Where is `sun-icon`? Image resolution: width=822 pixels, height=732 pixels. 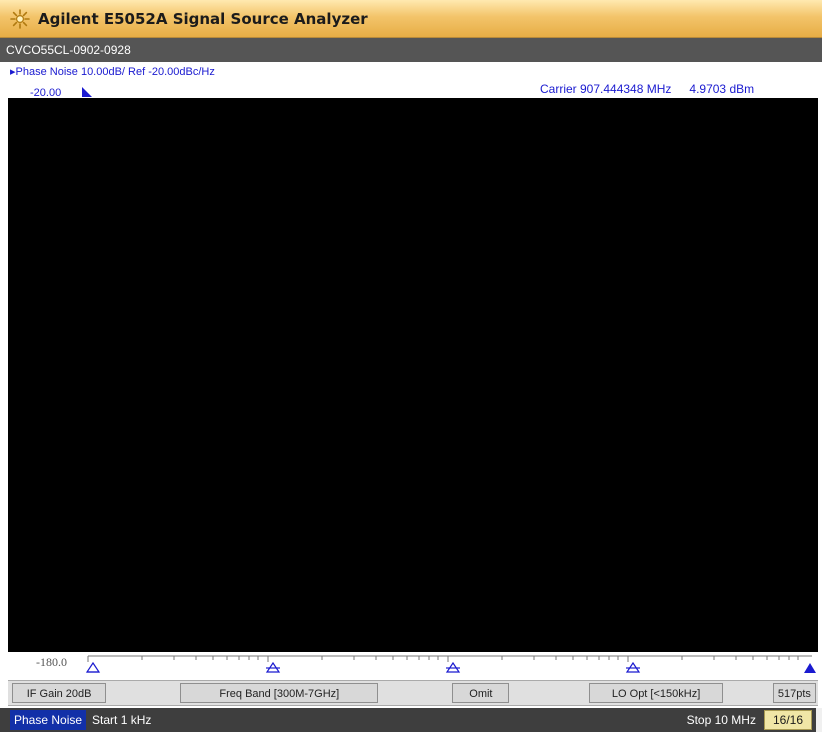 sun-icon is located at coordinates (20, 18).